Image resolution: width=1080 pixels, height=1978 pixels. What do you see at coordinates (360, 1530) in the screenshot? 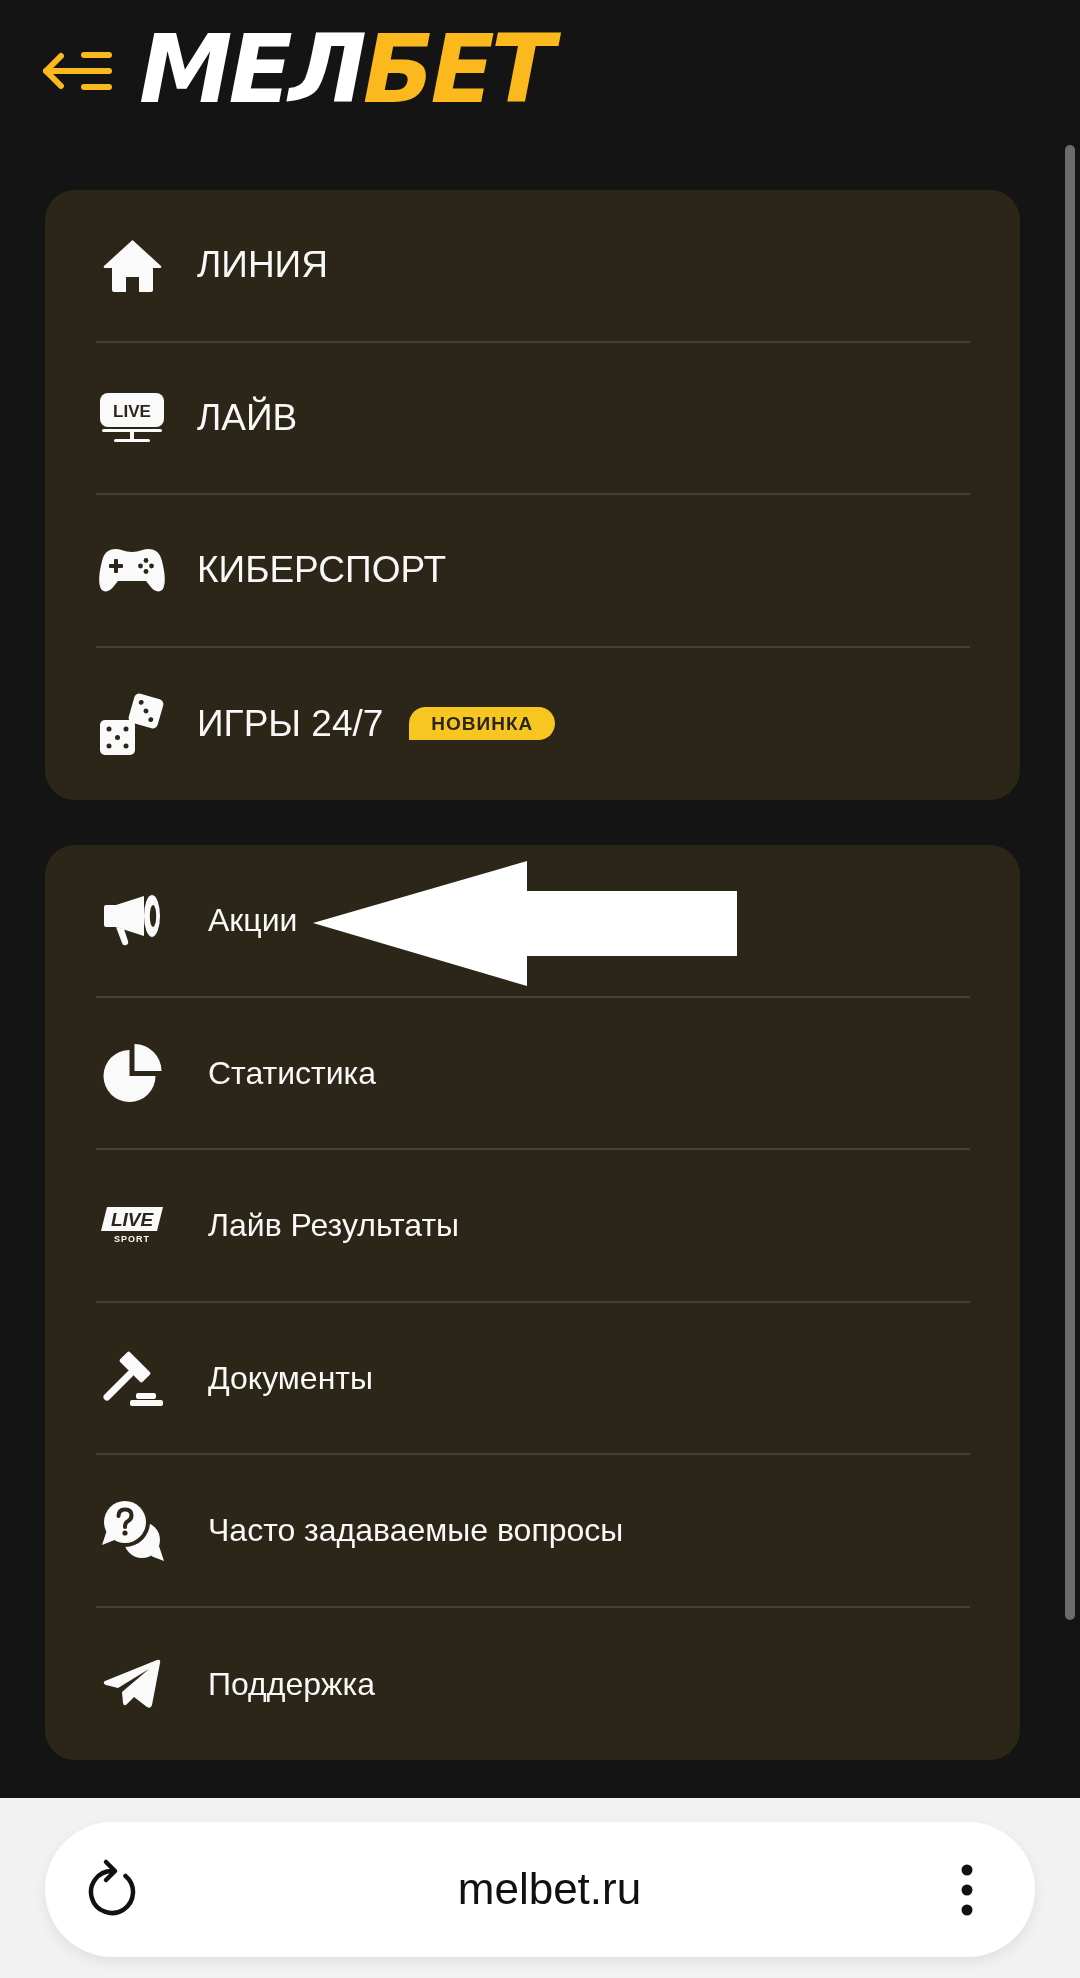
I see `menu-item: Часто задаваемые вопросы` at bounding box center [360, 1530].